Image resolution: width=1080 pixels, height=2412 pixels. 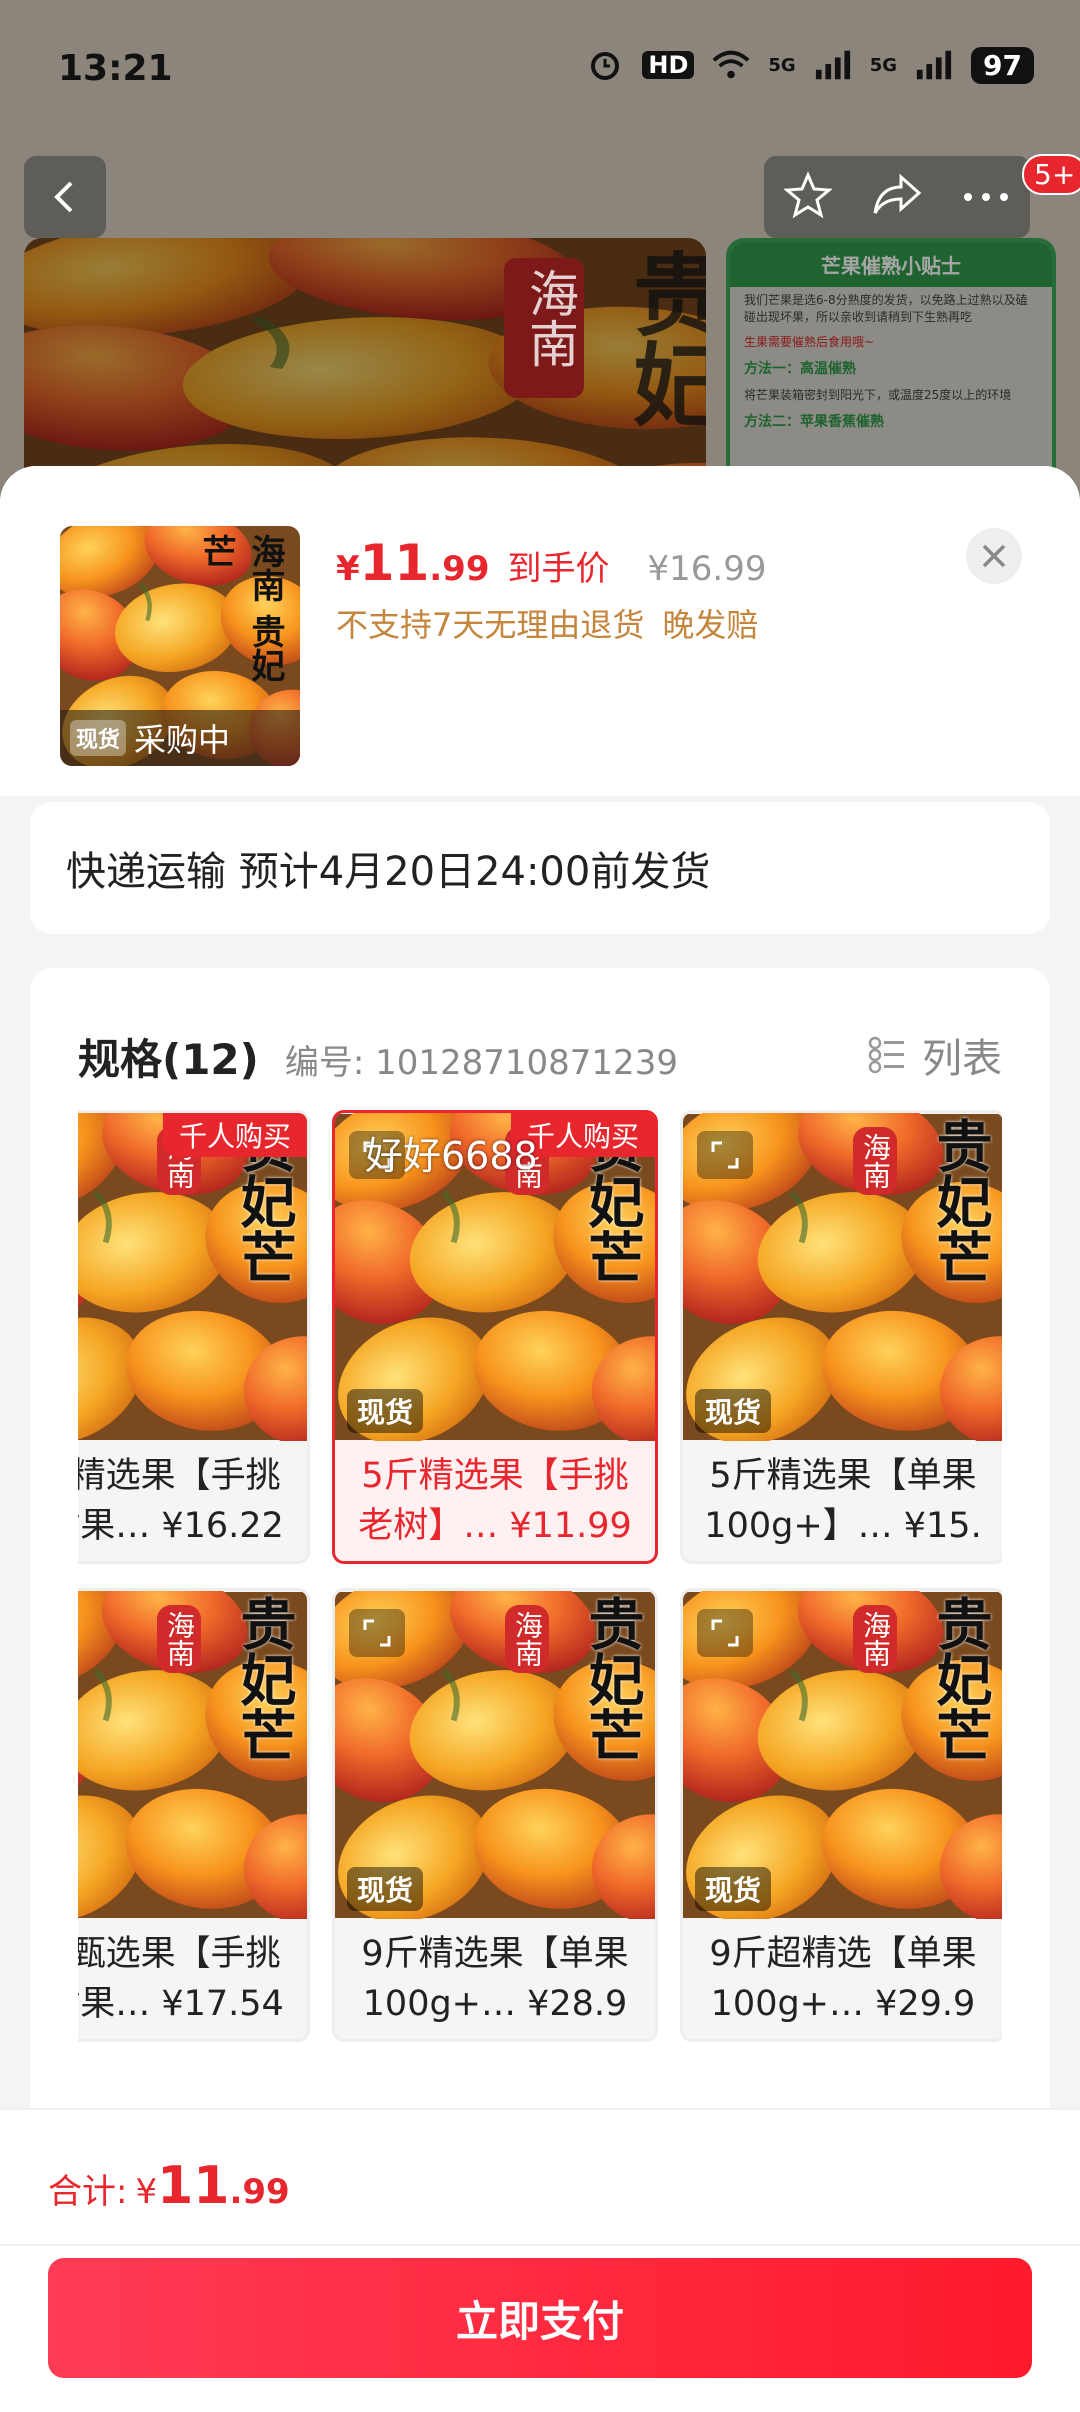 What do you see at coordinates (88, 2192) in the screenshot?
I see `total-label: 合计:` at bounding box center [88, 2192].